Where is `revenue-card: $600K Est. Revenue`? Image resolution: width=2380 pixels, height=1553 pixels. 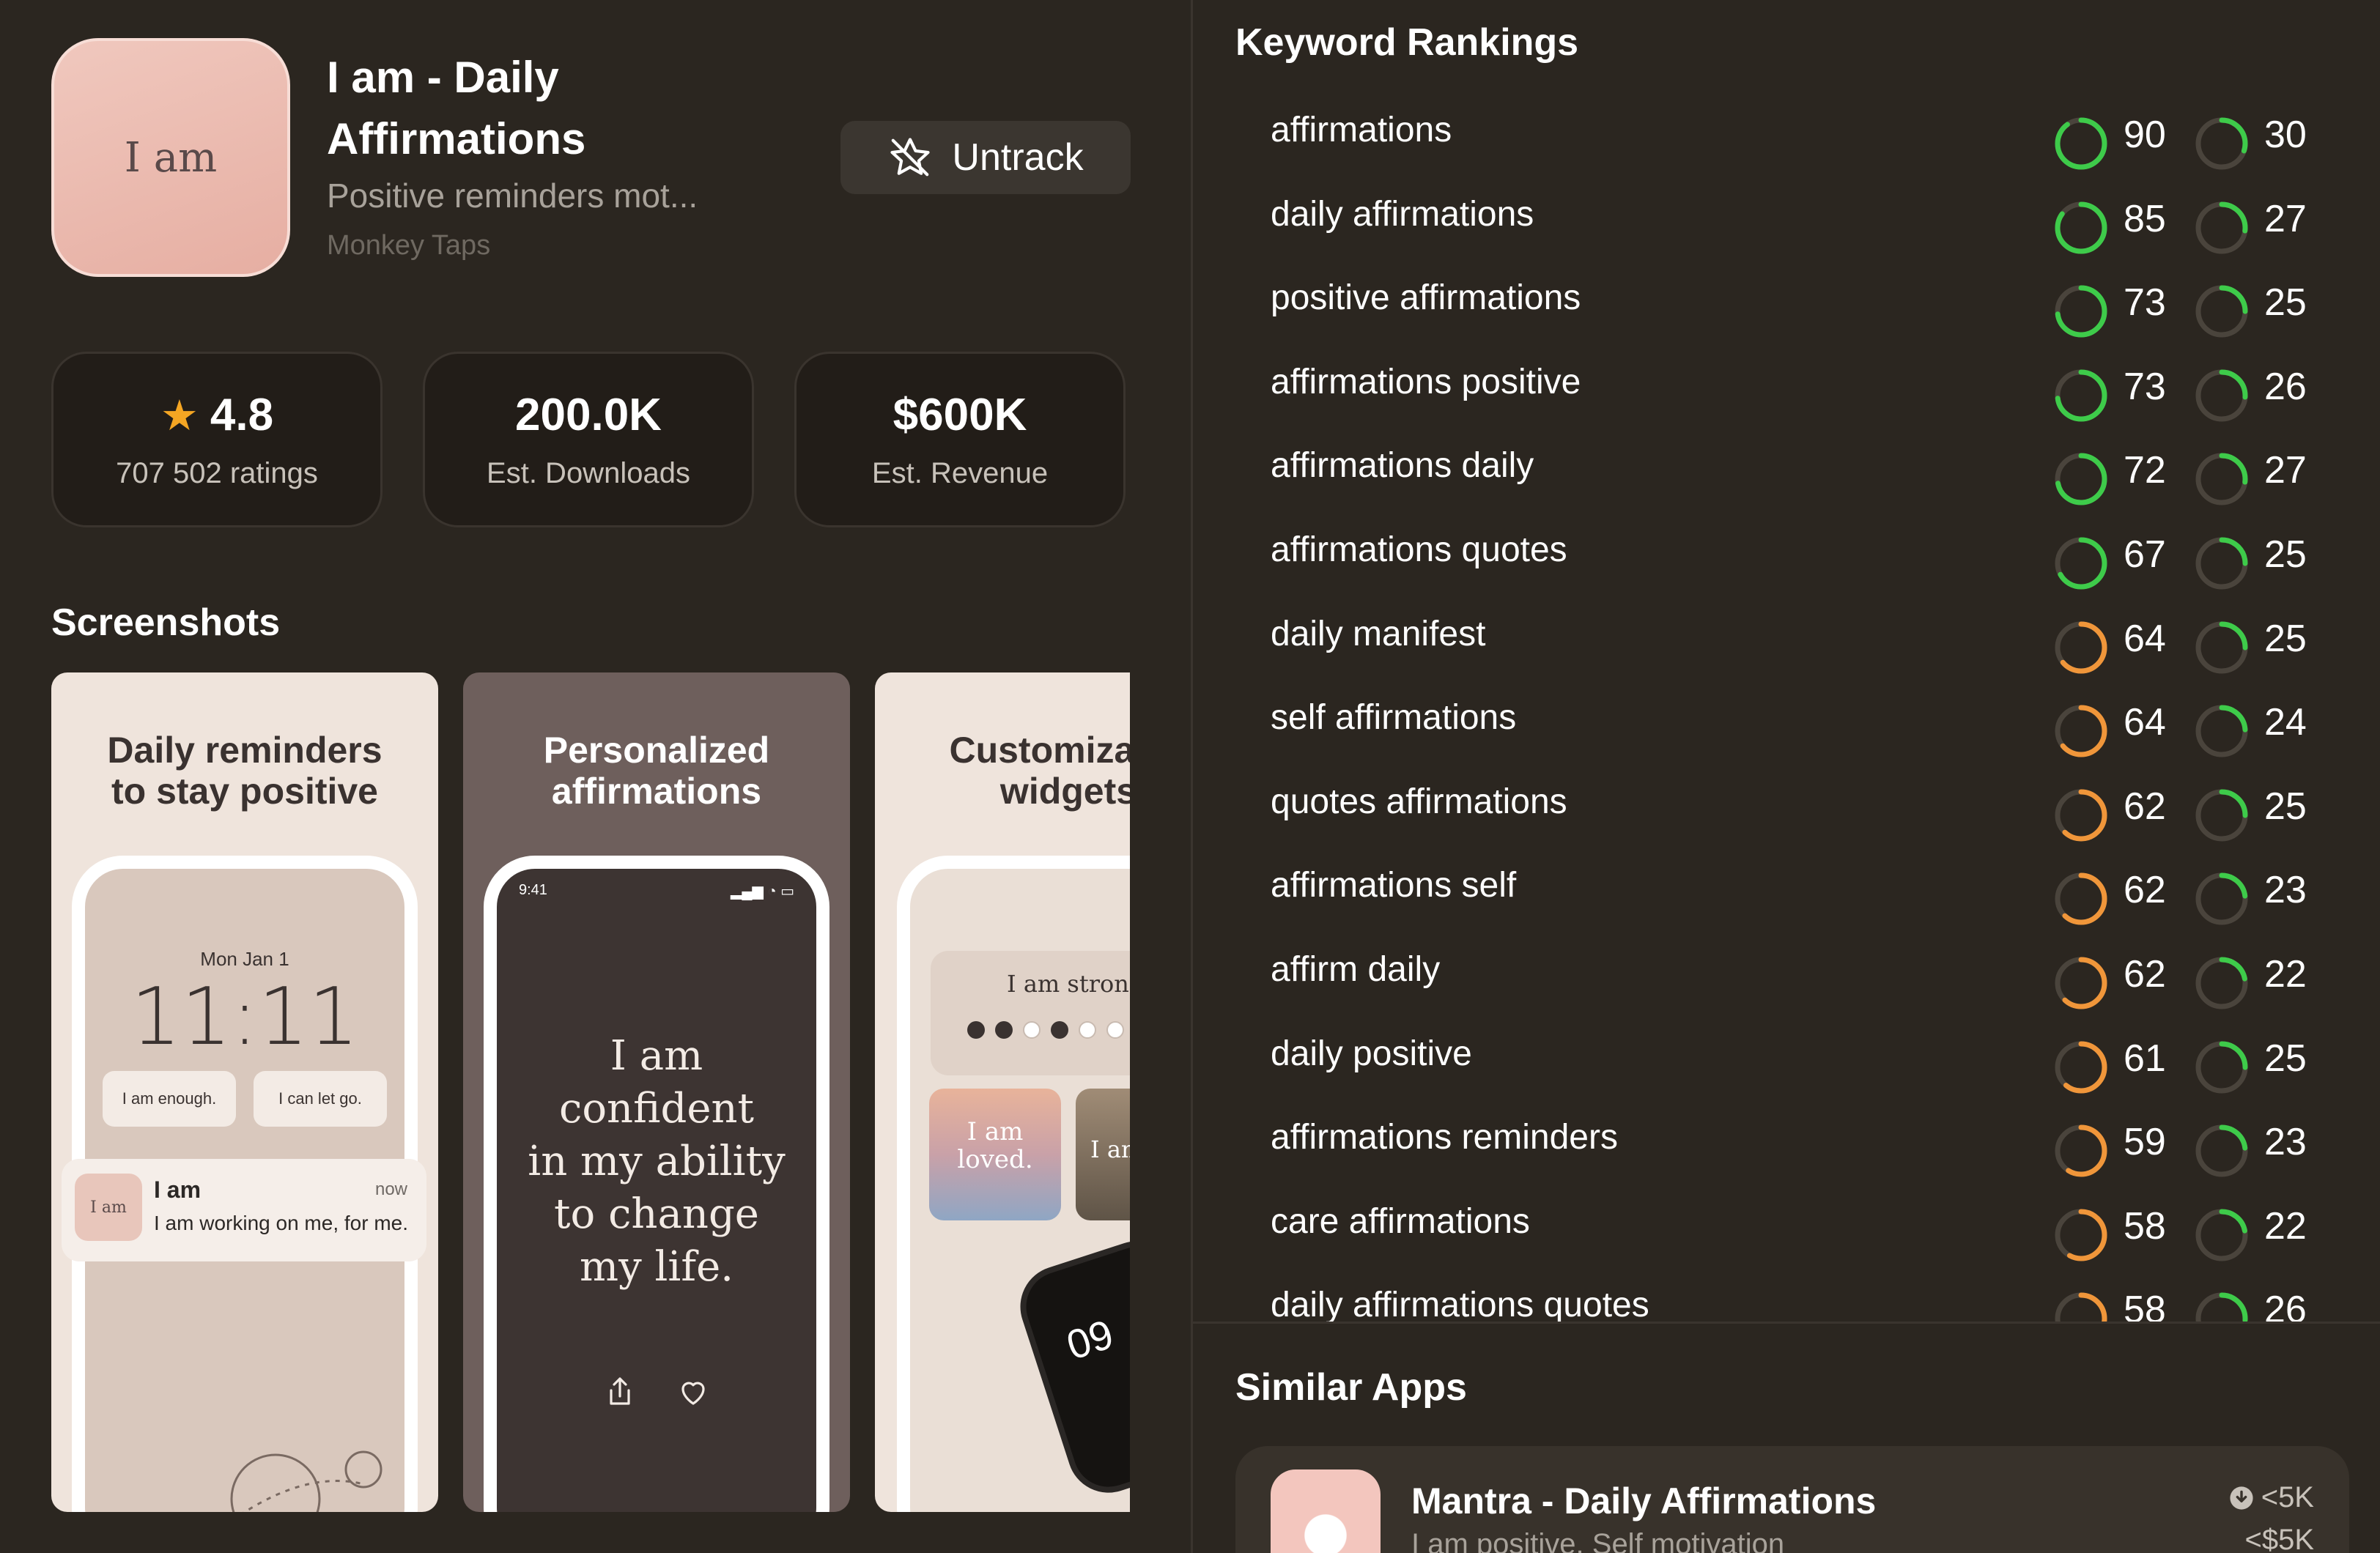 revenue-card: $600K Est. Revenue is located at coordinates (960, 440).